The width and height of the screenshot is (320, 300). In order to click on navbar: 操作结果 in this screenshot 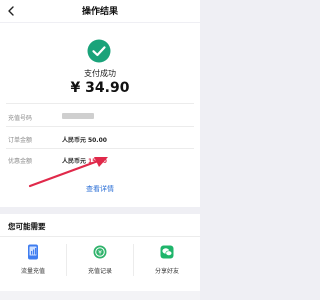, I will do `click(100, 11)`.